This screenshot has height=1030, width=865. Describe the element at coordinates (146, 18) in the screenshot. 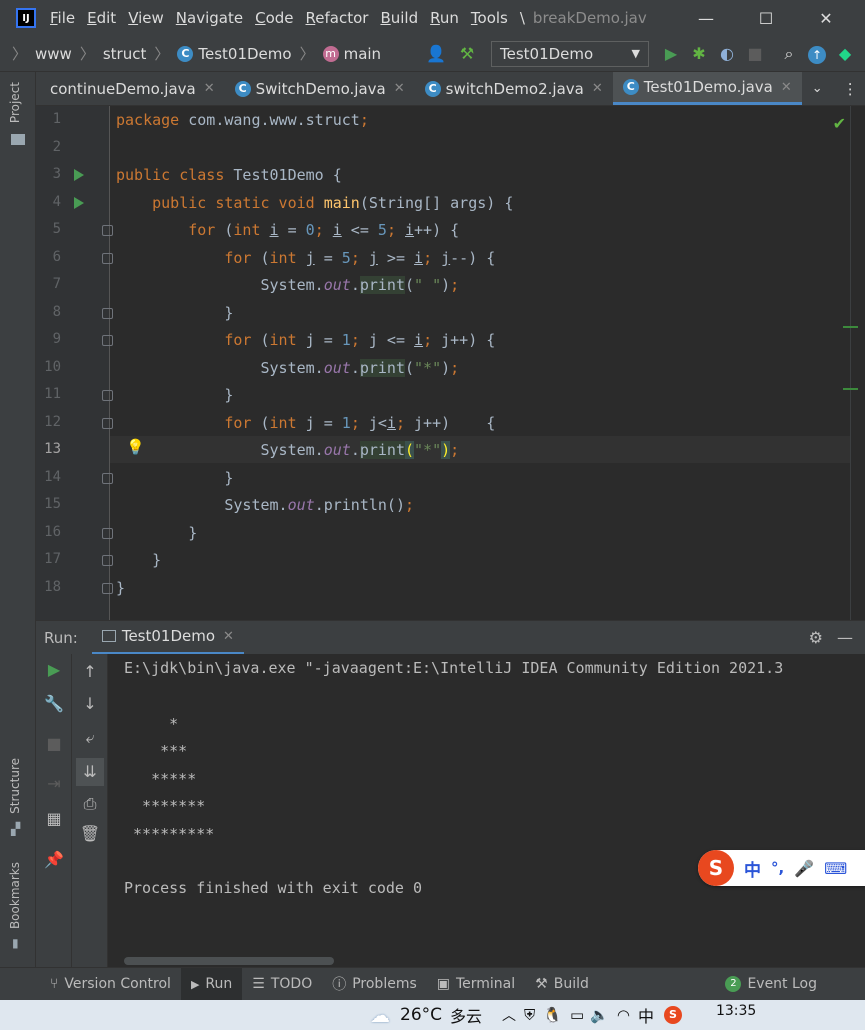

I see `menu-view: View` at that location.